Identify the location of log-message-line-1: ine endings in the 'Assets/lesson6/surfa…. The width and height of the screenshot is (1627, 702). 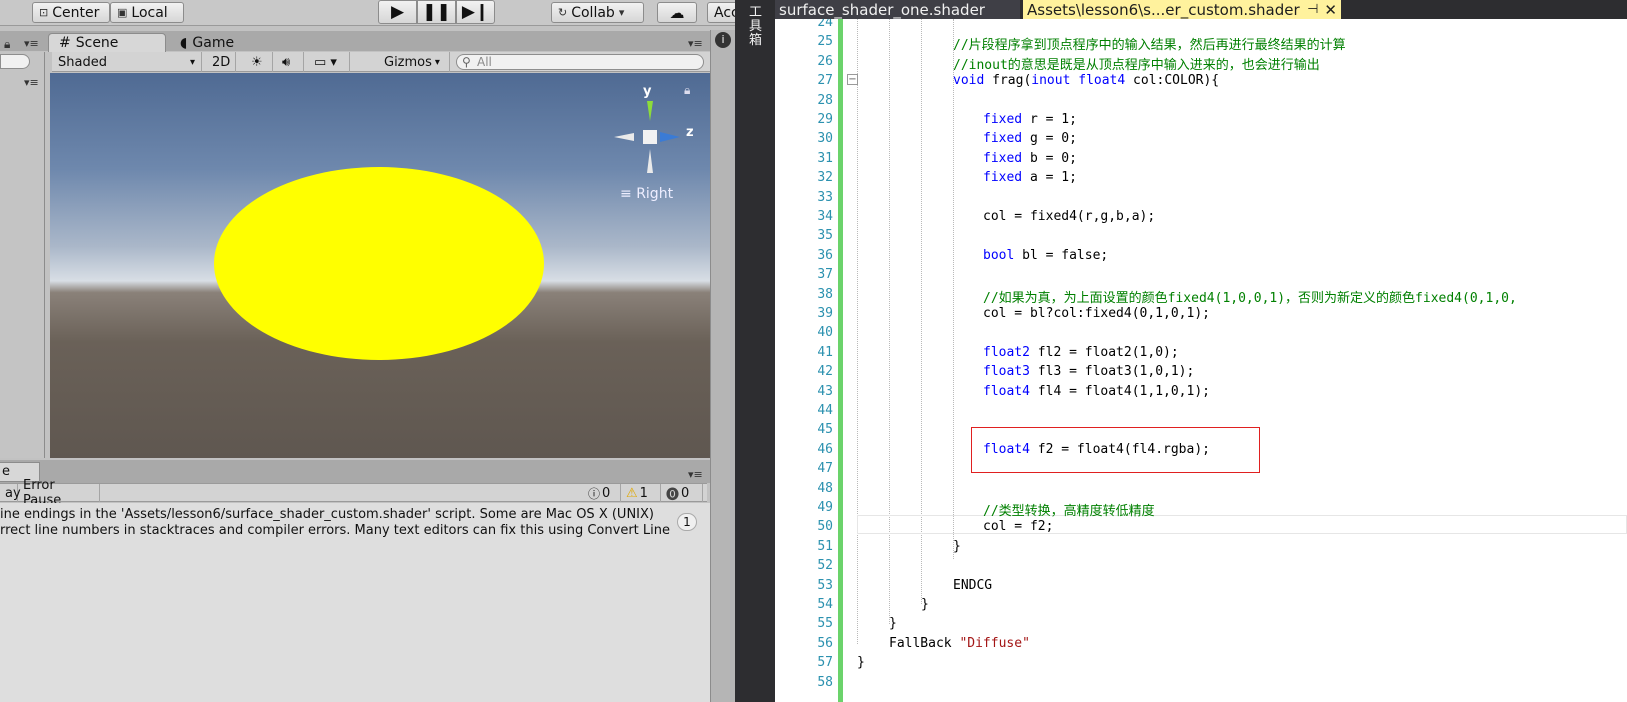
(327, 514).